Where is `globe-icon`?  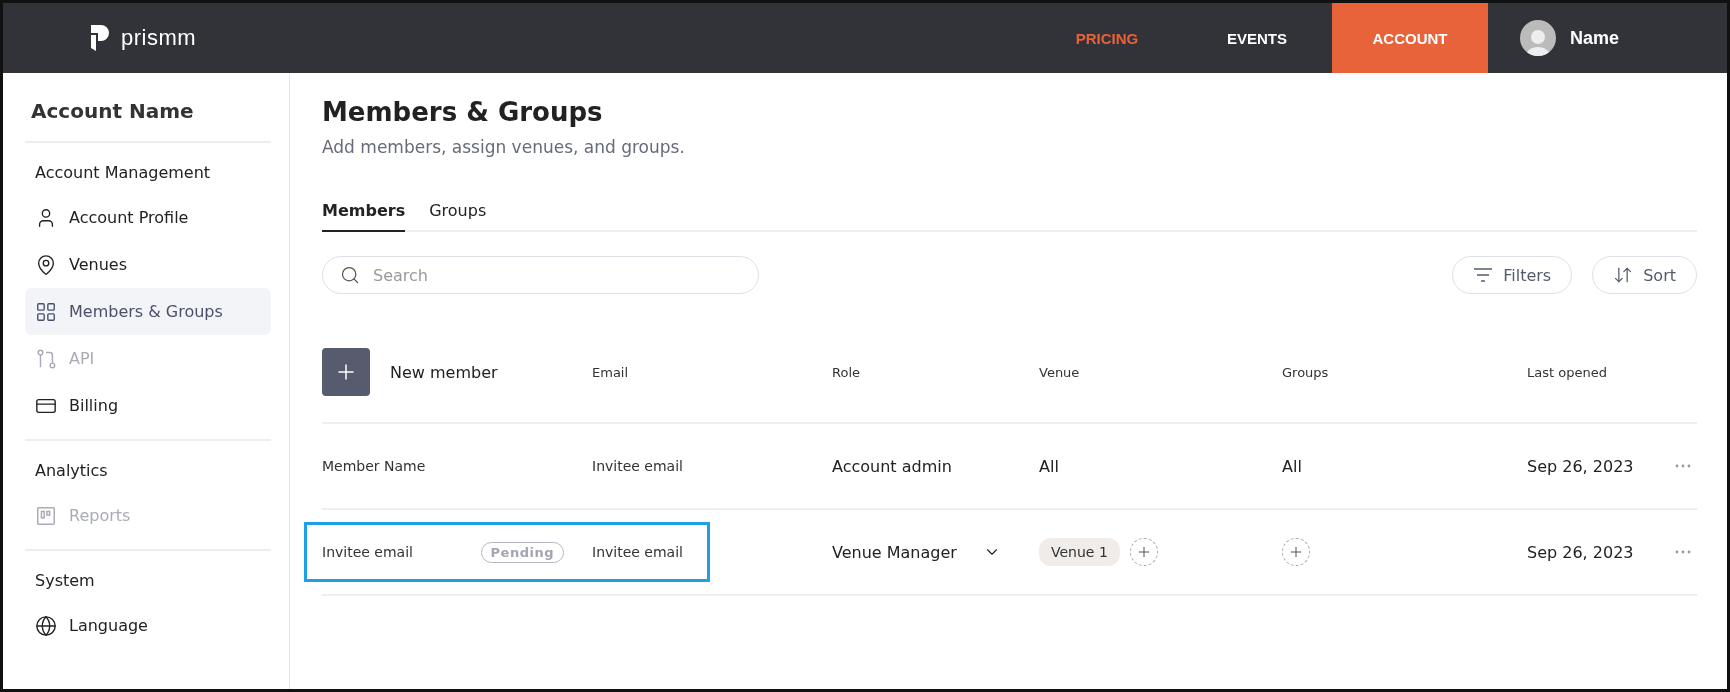 globe-icon is located at coordinates (46, 625).